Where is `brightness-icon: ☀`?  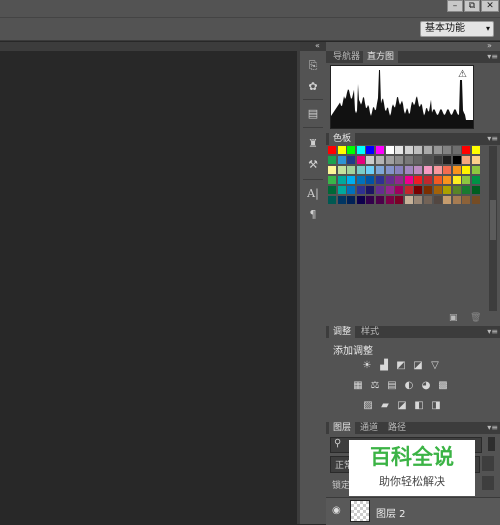
brightness-icon: ☀ is located at coordinates (367, 365).